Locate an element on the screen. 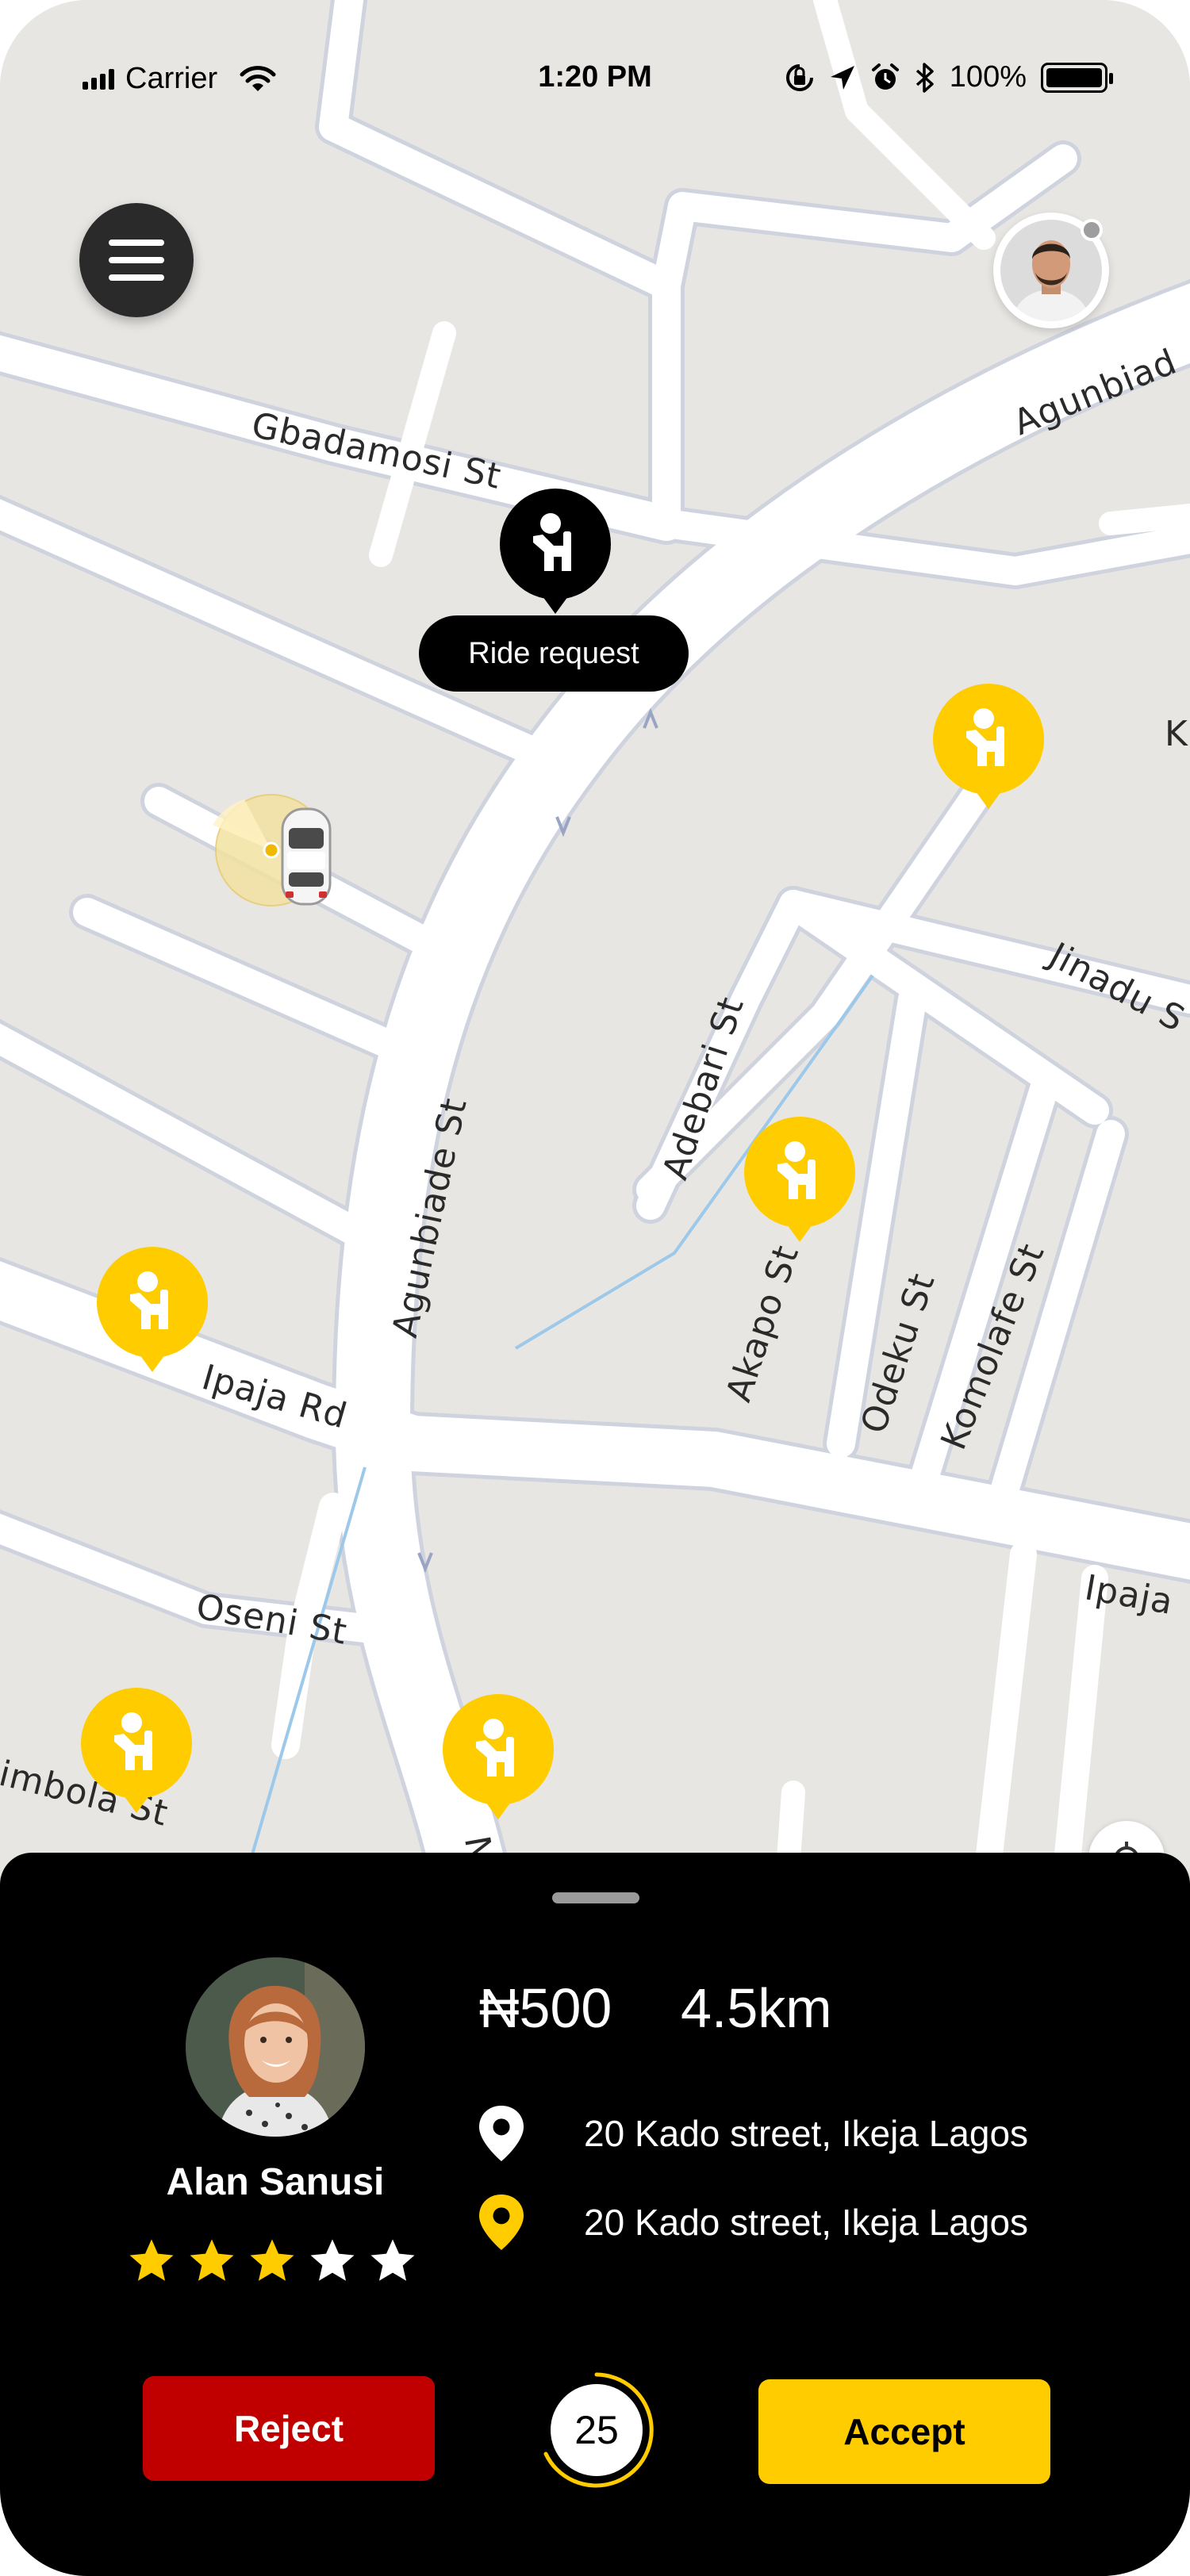 This screenshot has width=1190, height=2576. signal-icon is located at coordinates (98, 79).